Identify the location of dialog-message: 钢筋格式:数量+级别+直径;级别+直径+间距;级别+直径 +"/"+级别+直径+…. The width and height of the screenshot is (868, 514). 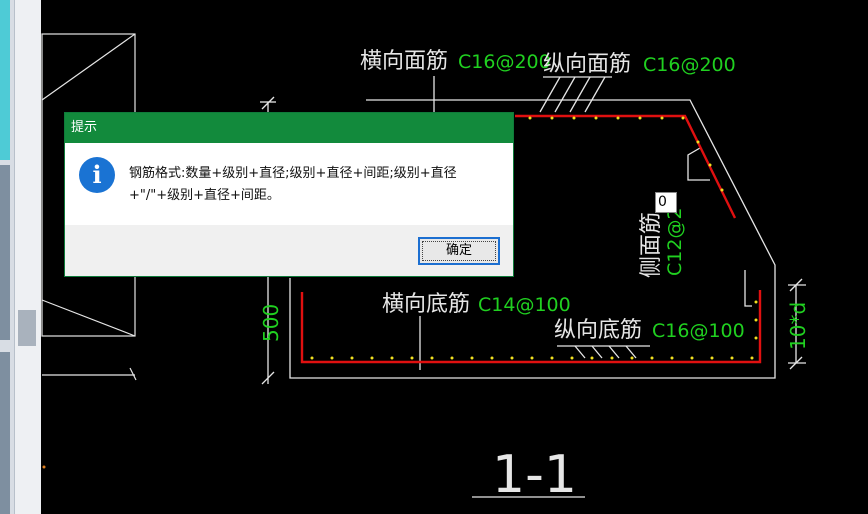
(319, 185).